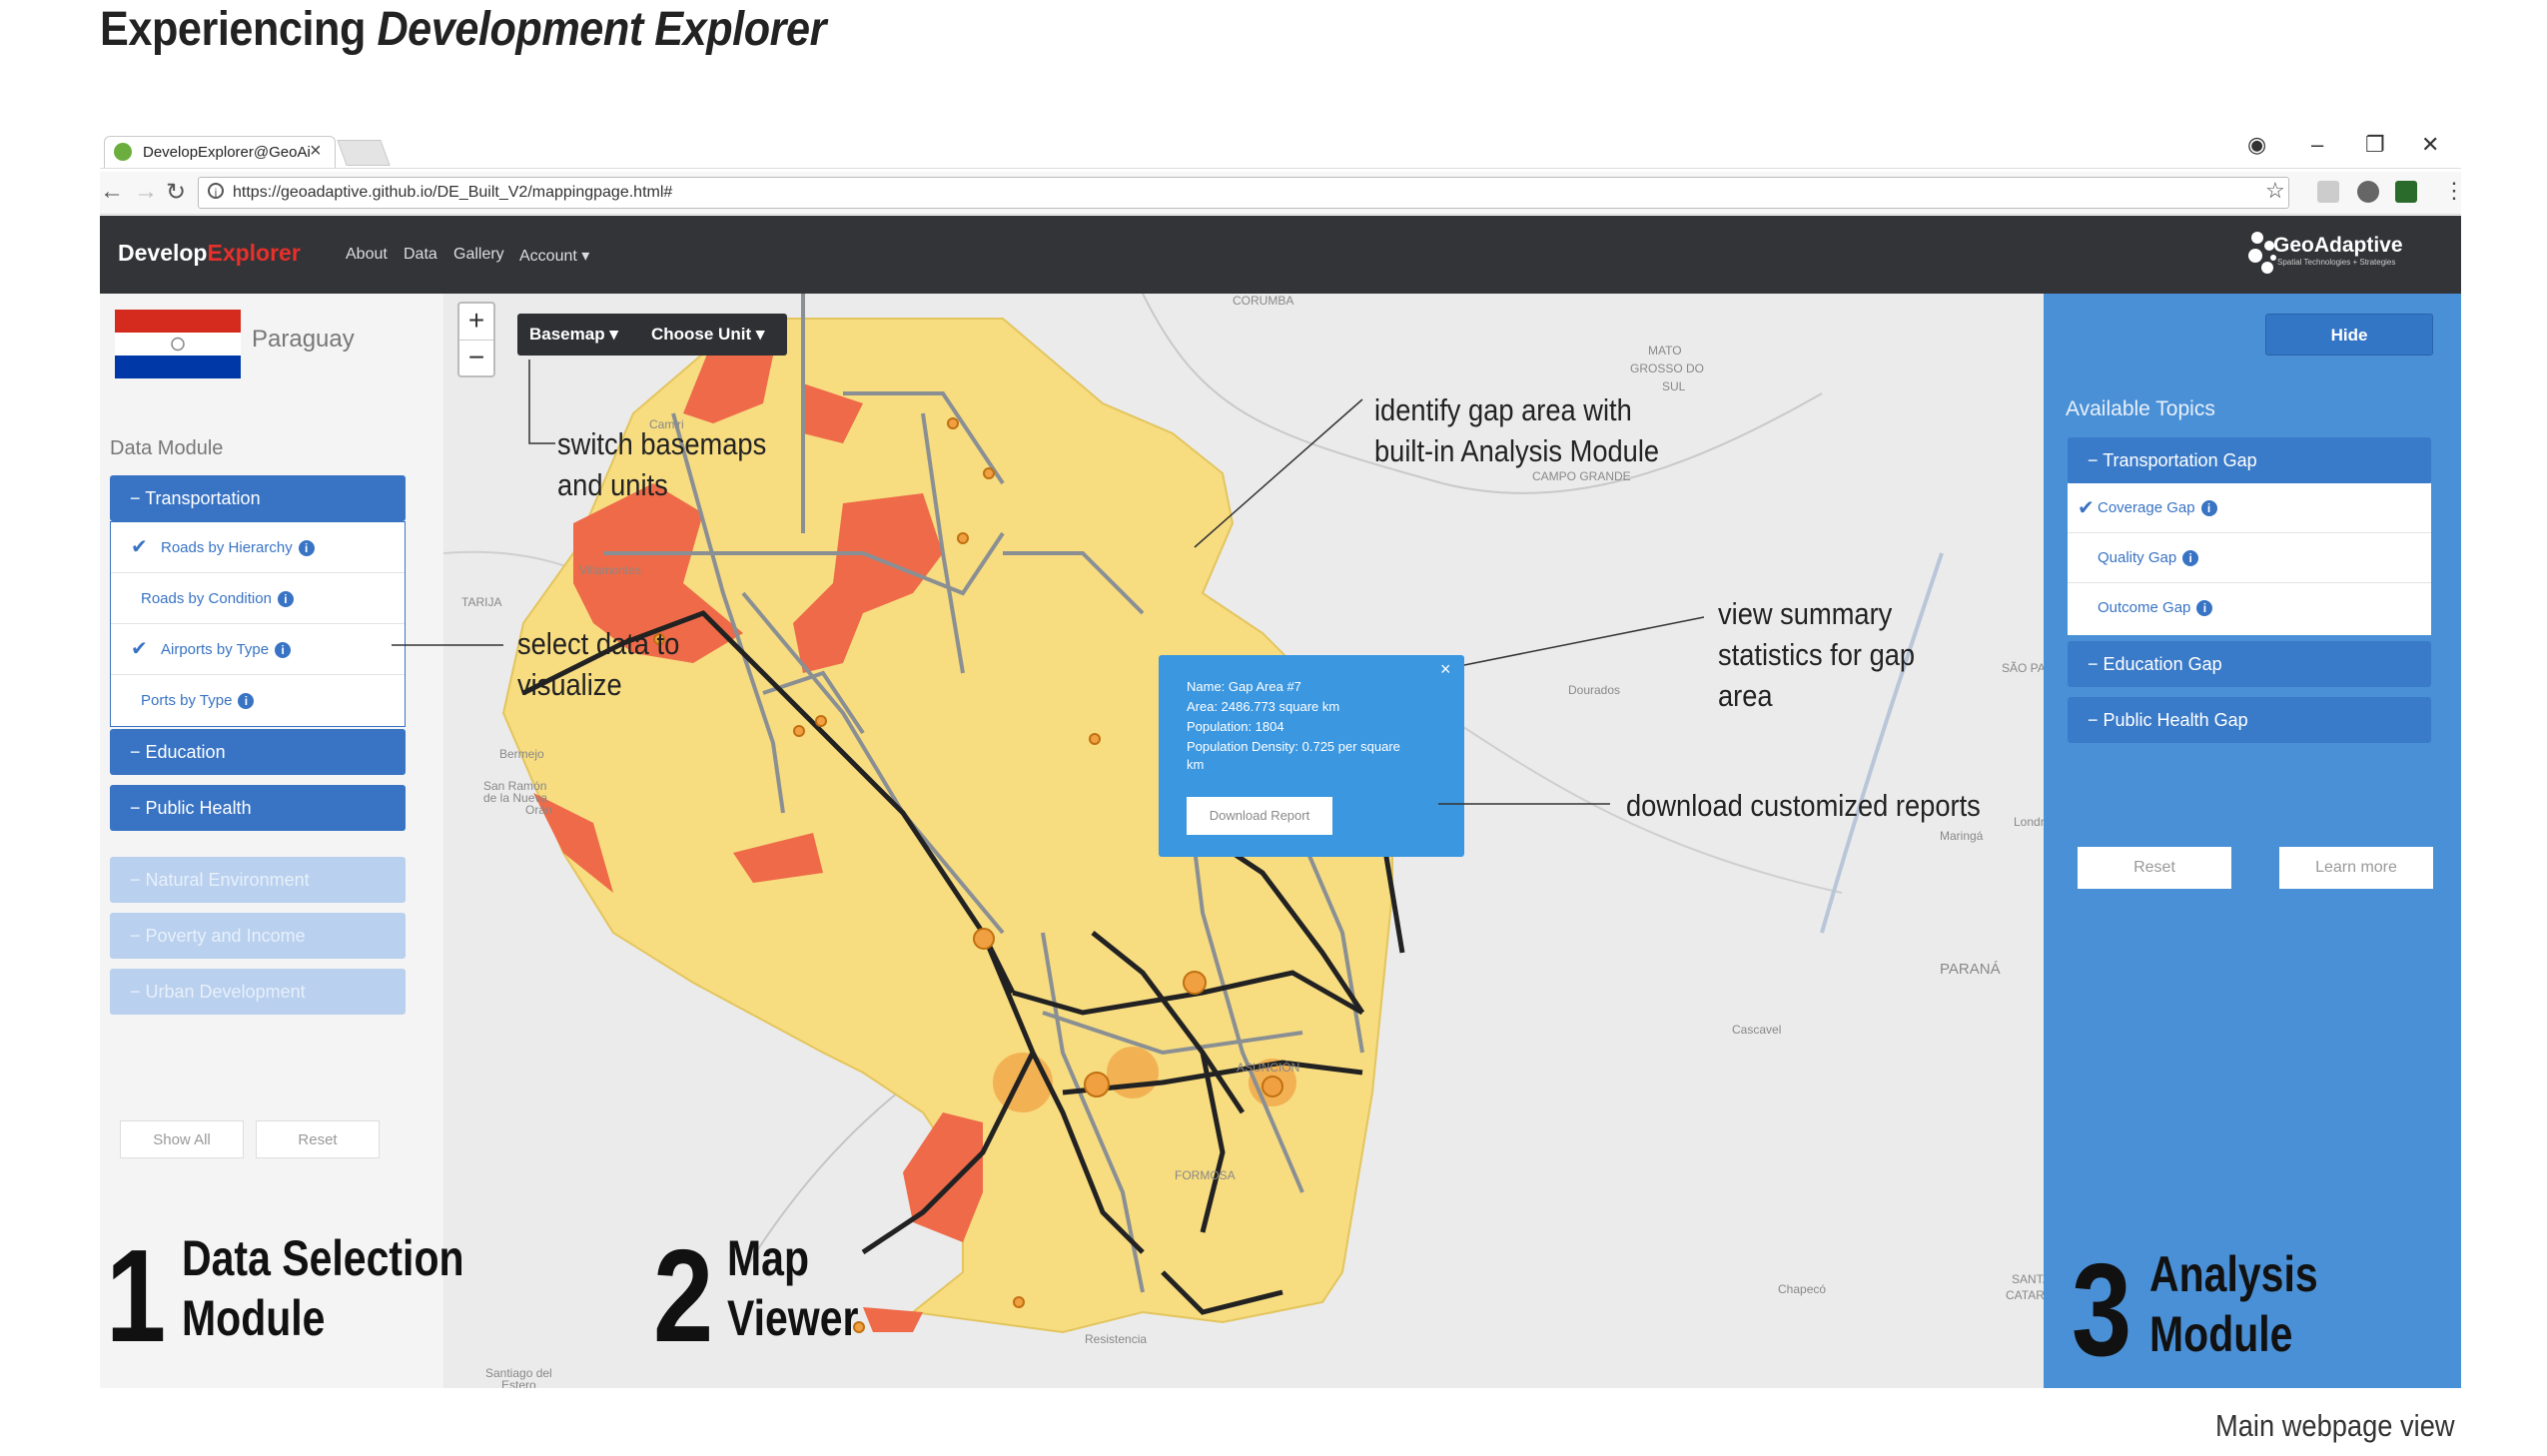 This screenshot has height=1456, width=2547. Describe the element at coordinates (683, 1295) in the screenshot. I see `section-number-2: 2` at that location.